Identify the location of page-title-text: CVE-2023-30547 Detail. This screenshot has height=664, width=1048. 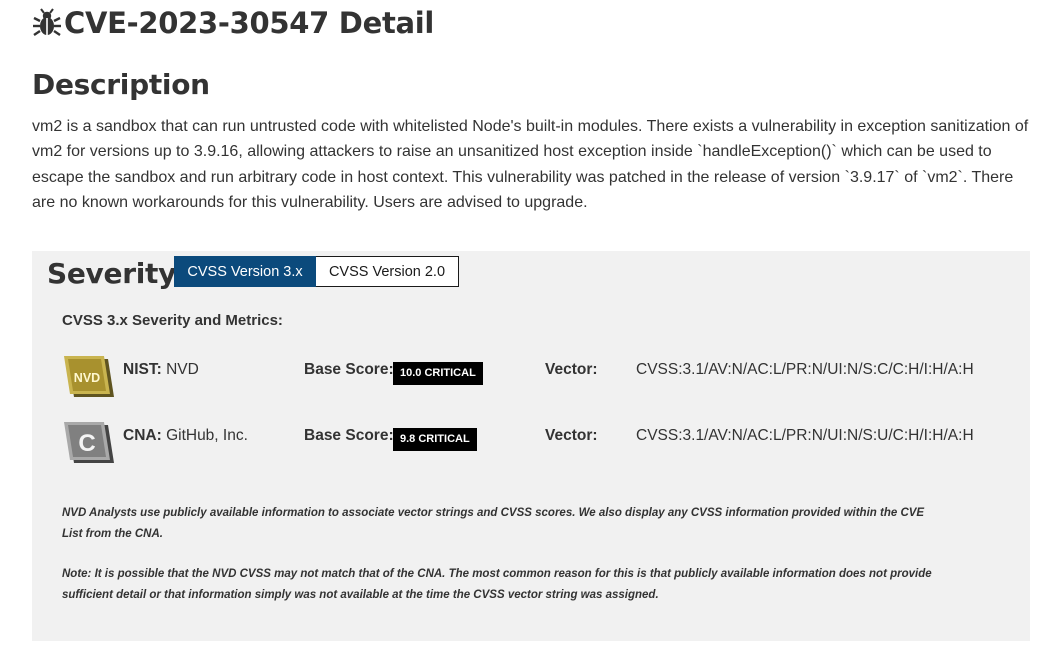
(249, 23).